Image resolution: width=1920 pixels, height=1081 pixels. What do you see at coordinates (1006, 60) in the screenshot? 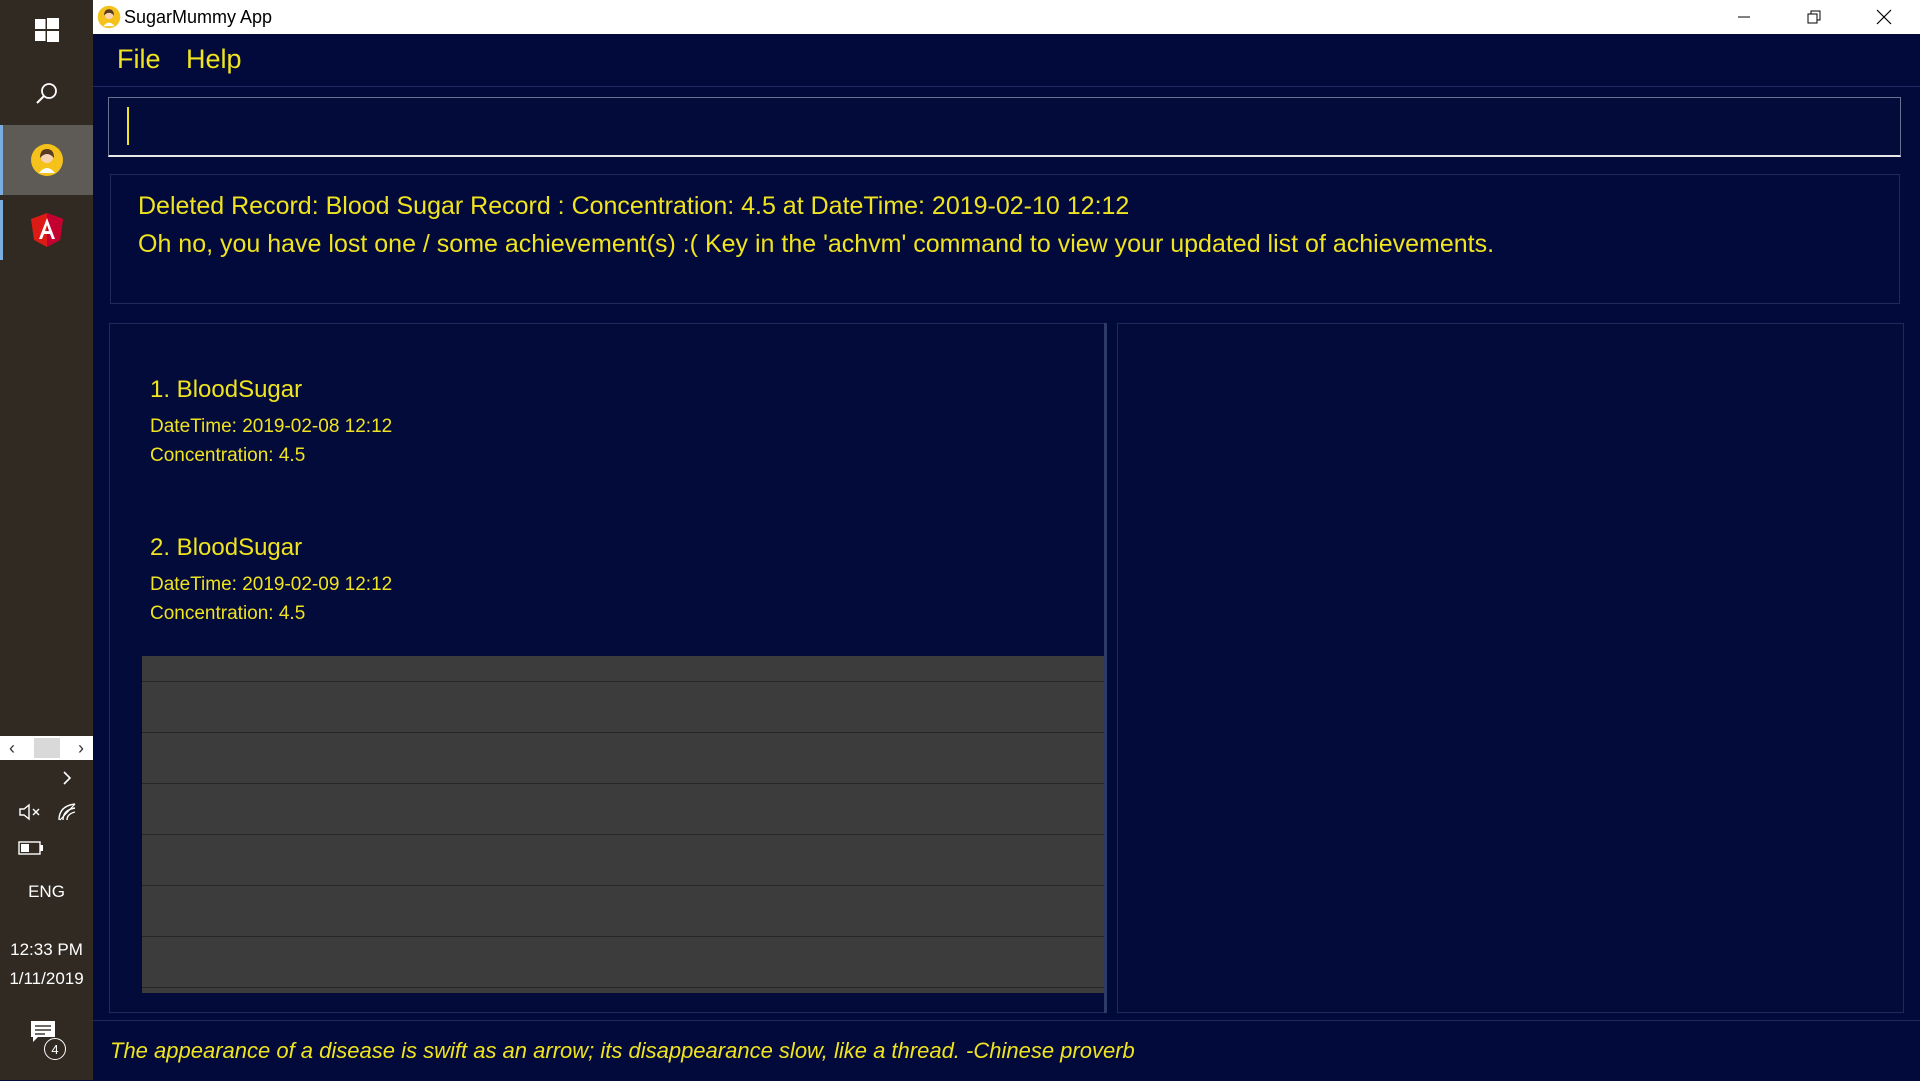
I see `menu-bar: File Help` at bounding box center [1006, 60].